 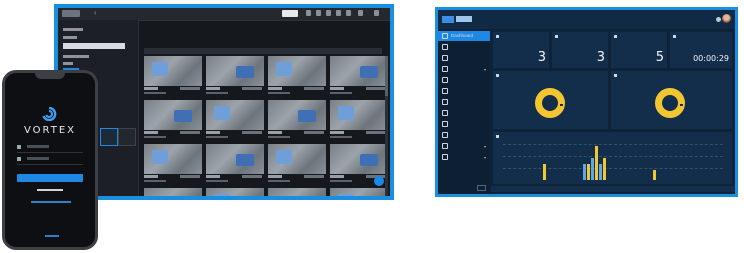 I want to click on app-logo, so click(x=71, y=13).